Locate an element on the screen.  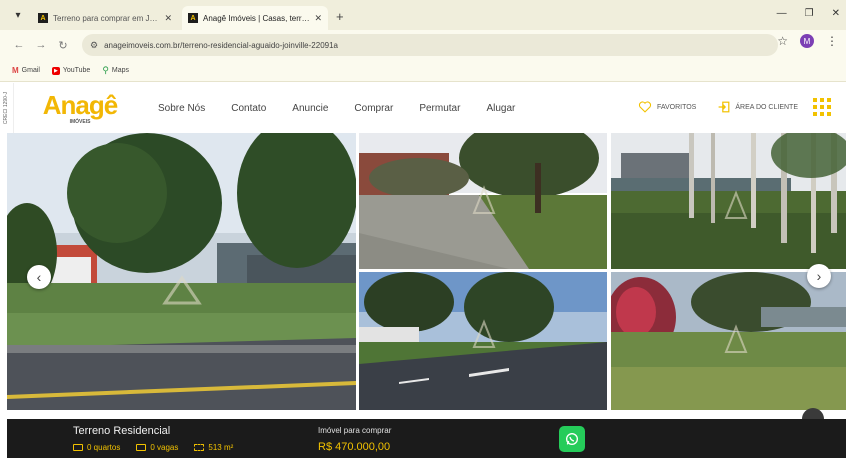
price-value: R$ 470.000,00 is located at coordinates (354, 447).